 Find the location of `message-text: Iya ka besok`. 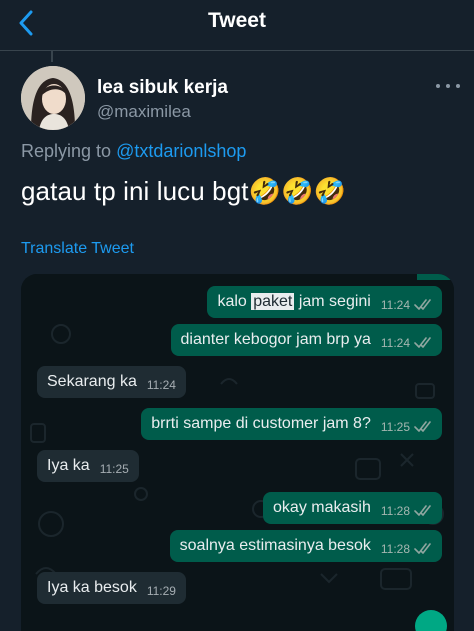

message-text: Iya ka besok is located at coordinates (92, 587).